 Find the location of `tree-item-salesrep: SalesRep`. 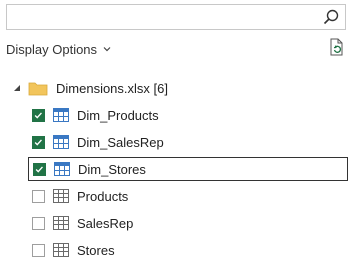

tree-item-salesrep: SalesRep is located at coordinates (188, 223).